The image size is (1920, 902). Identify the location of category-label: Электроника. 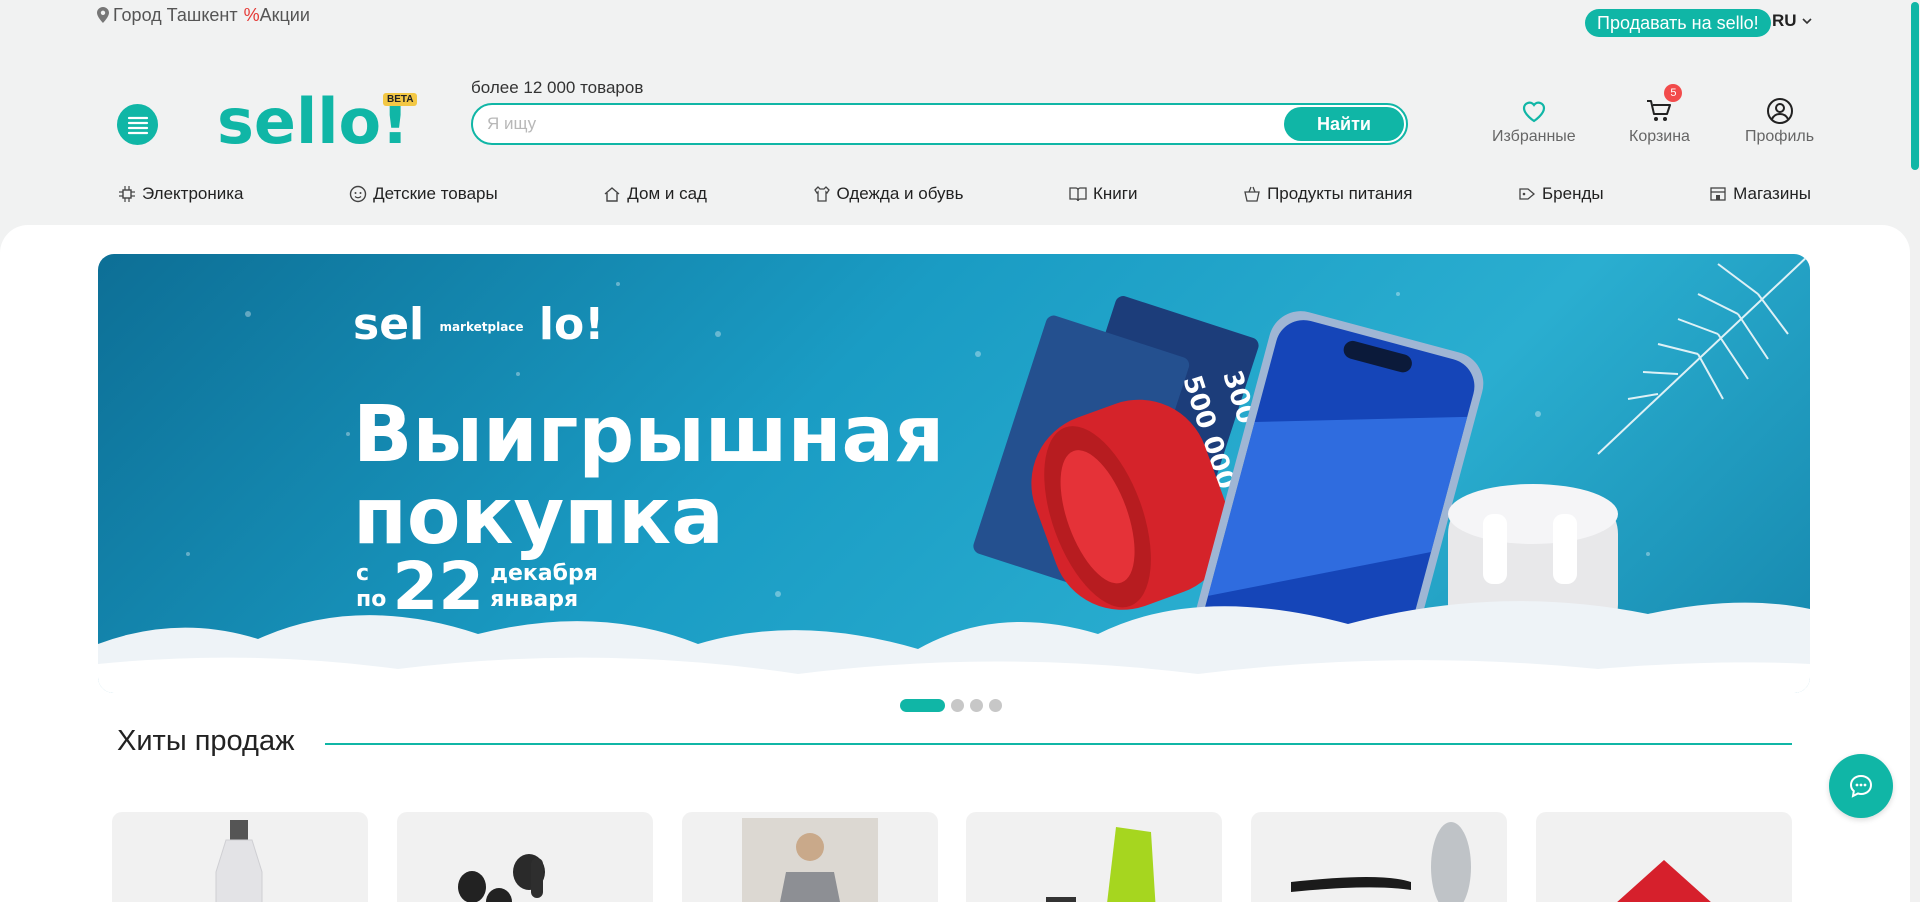
(193, 193).